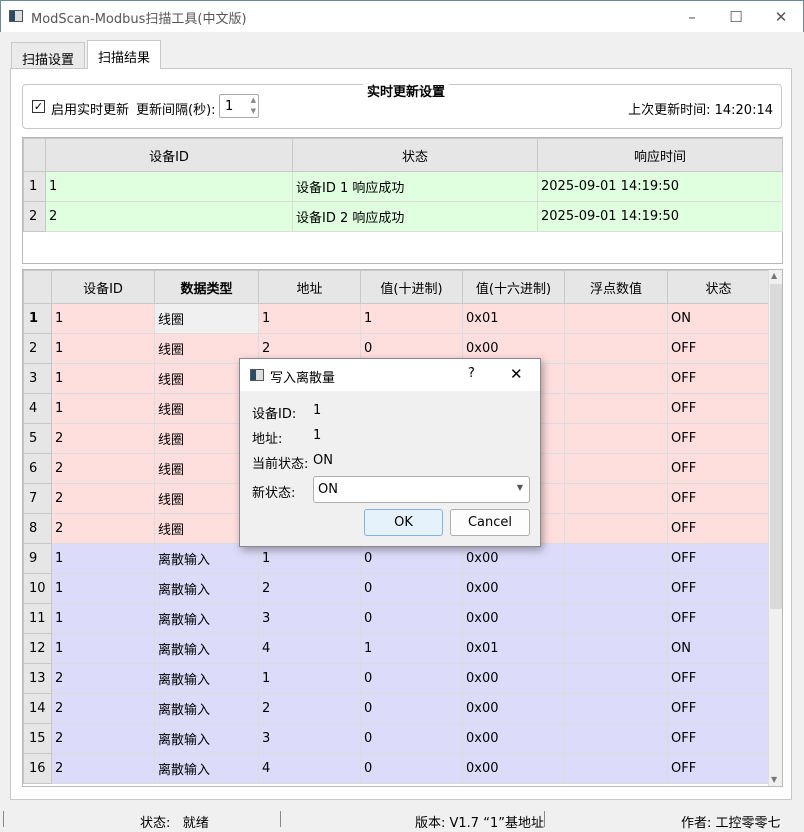  I want to click on enable-realtime-checkbox: ✓, so click(38, 106).